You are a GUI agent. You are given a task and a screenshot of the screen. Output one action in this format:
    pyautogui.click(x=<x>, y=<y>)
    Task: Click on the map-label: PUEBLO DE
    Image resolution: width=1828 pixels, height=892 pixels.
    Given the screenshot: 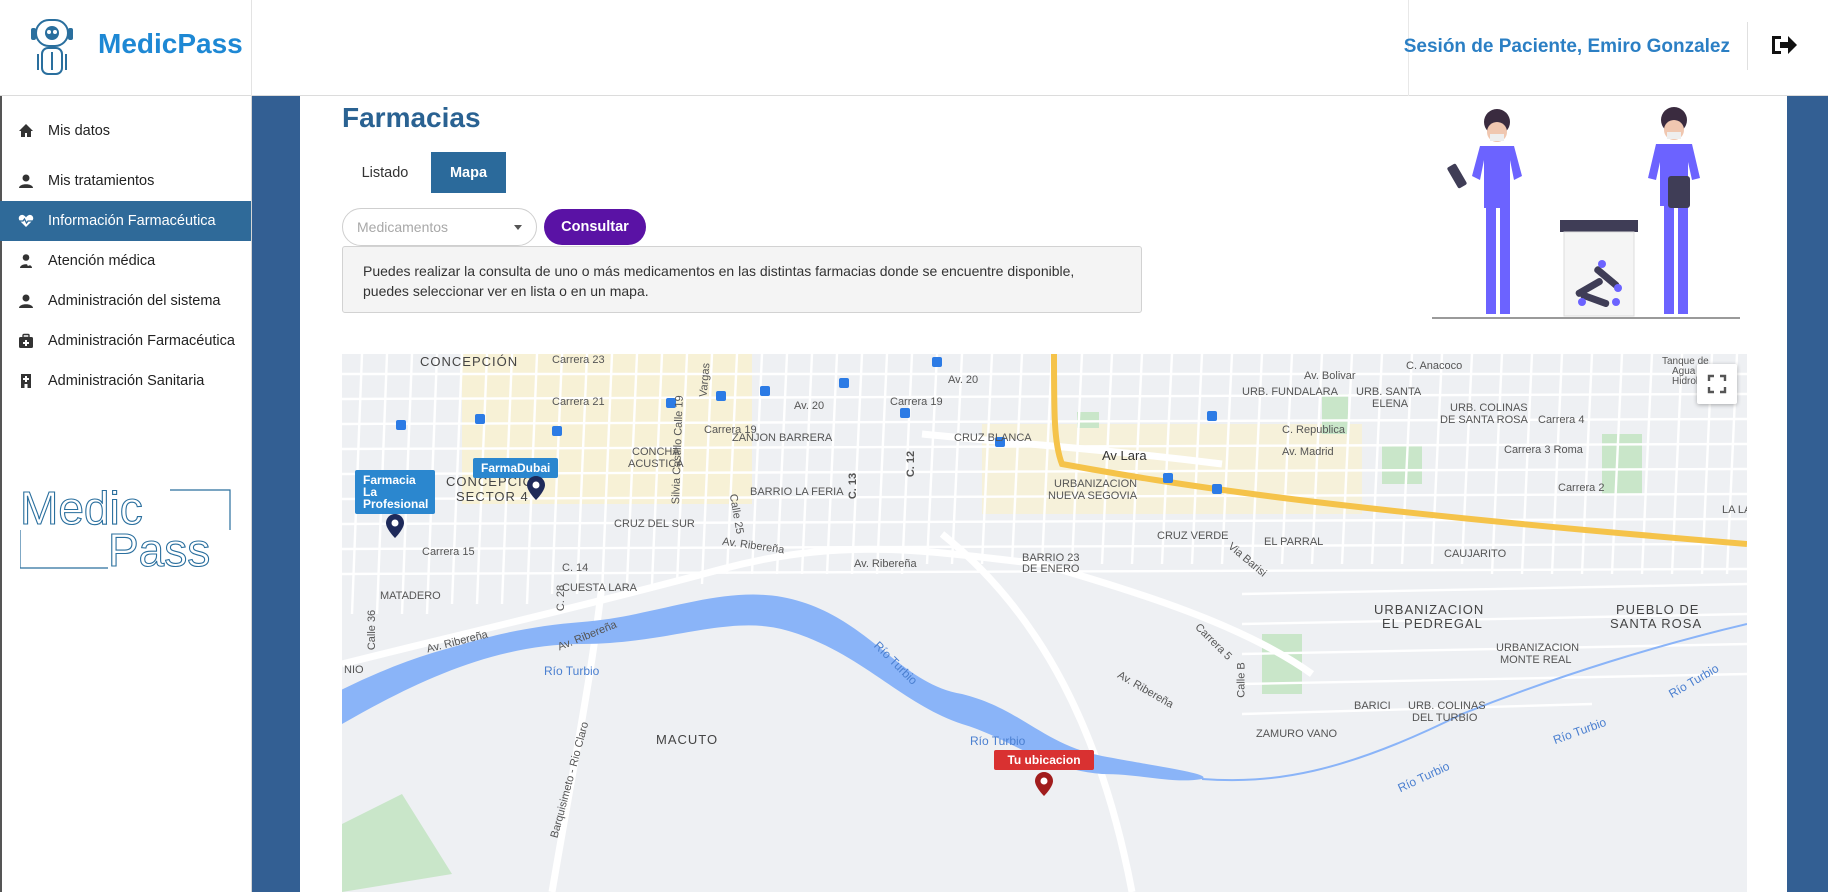 What is the action you would take?
    pyautogui.click(x=1658, y=609)
    